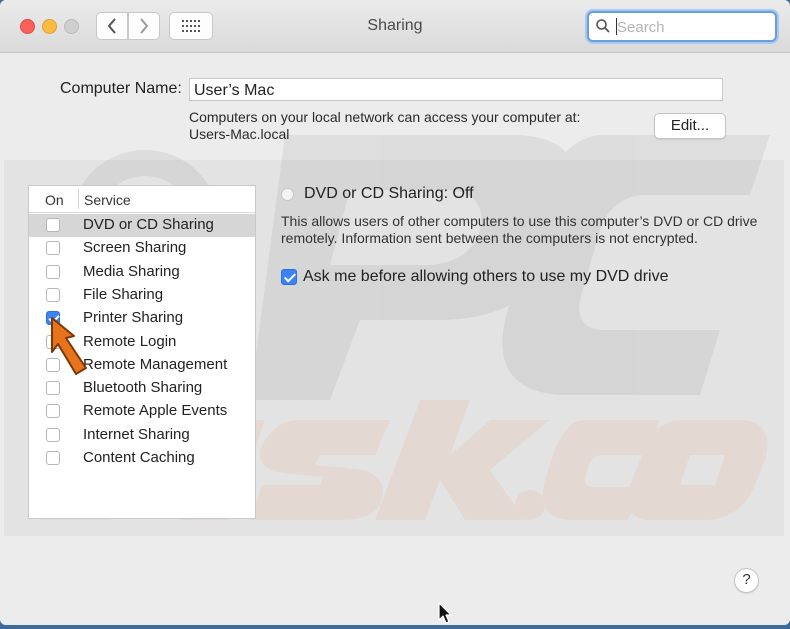  I want to click on mouse-cursor-icon, so click(445, 613).